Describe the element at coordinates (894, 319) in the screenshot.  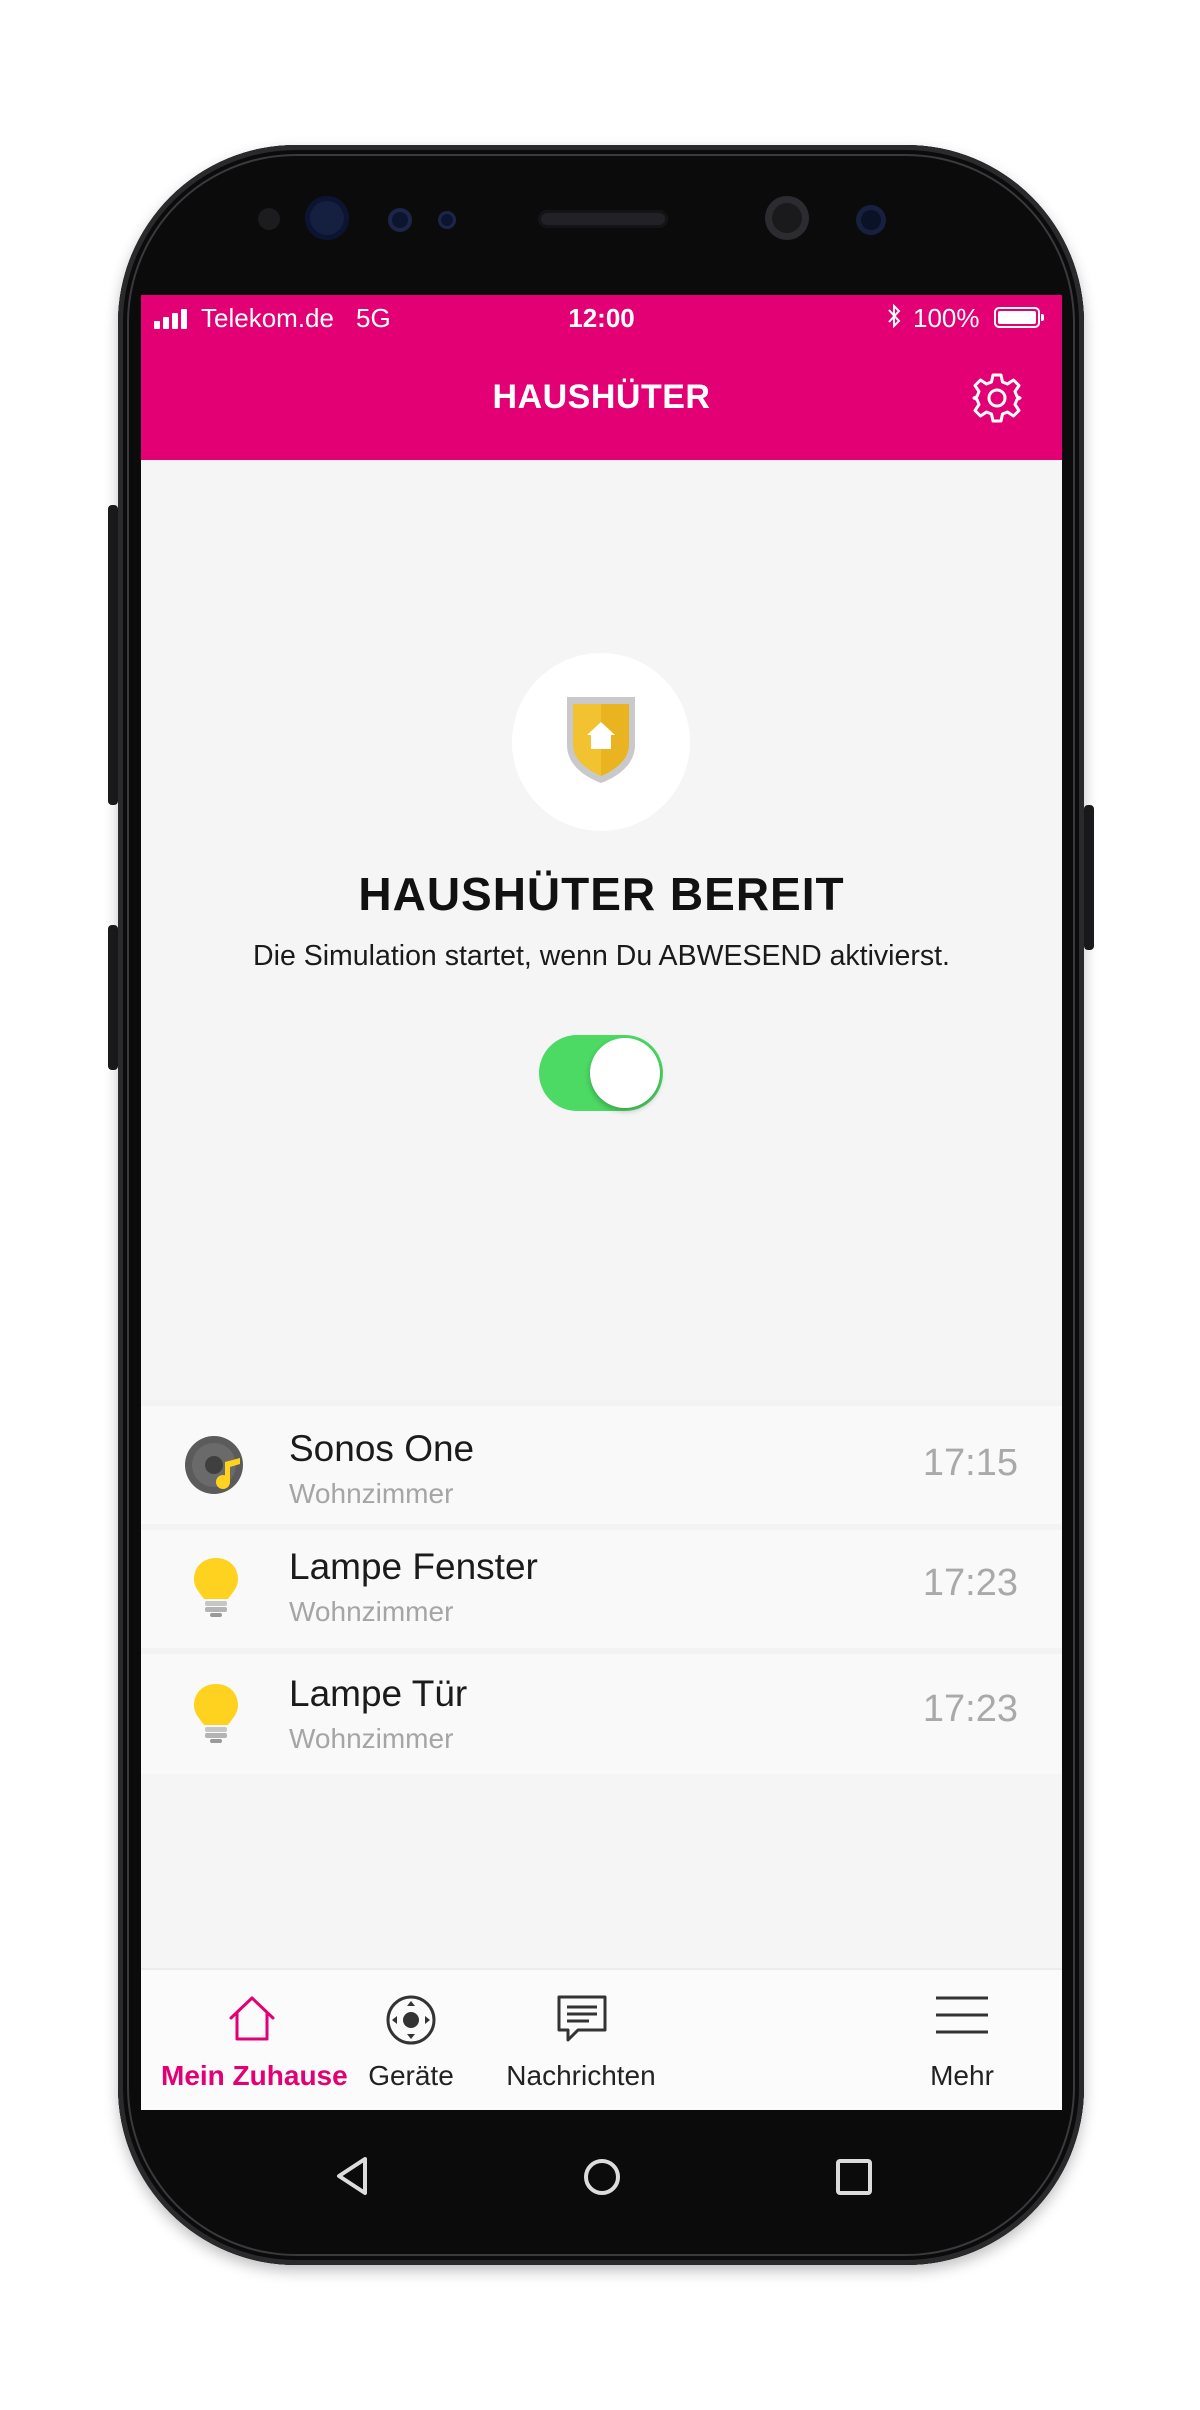
I see `bluetooth-icon` at that location.